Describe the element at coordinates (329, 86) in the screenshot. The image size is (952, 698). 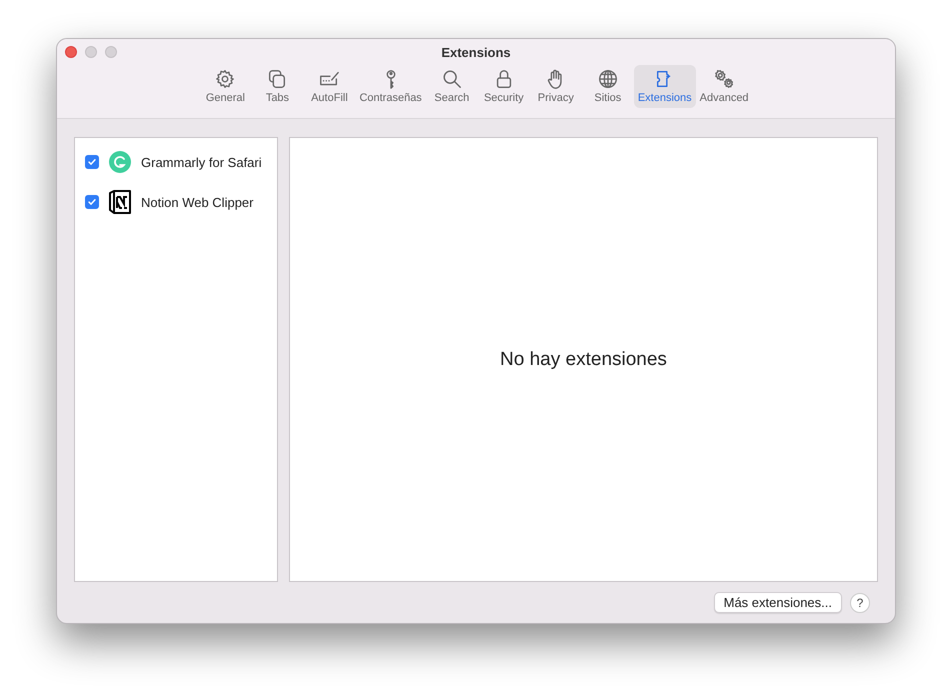
I see `toolbar-tab: AutoFill` at that location.